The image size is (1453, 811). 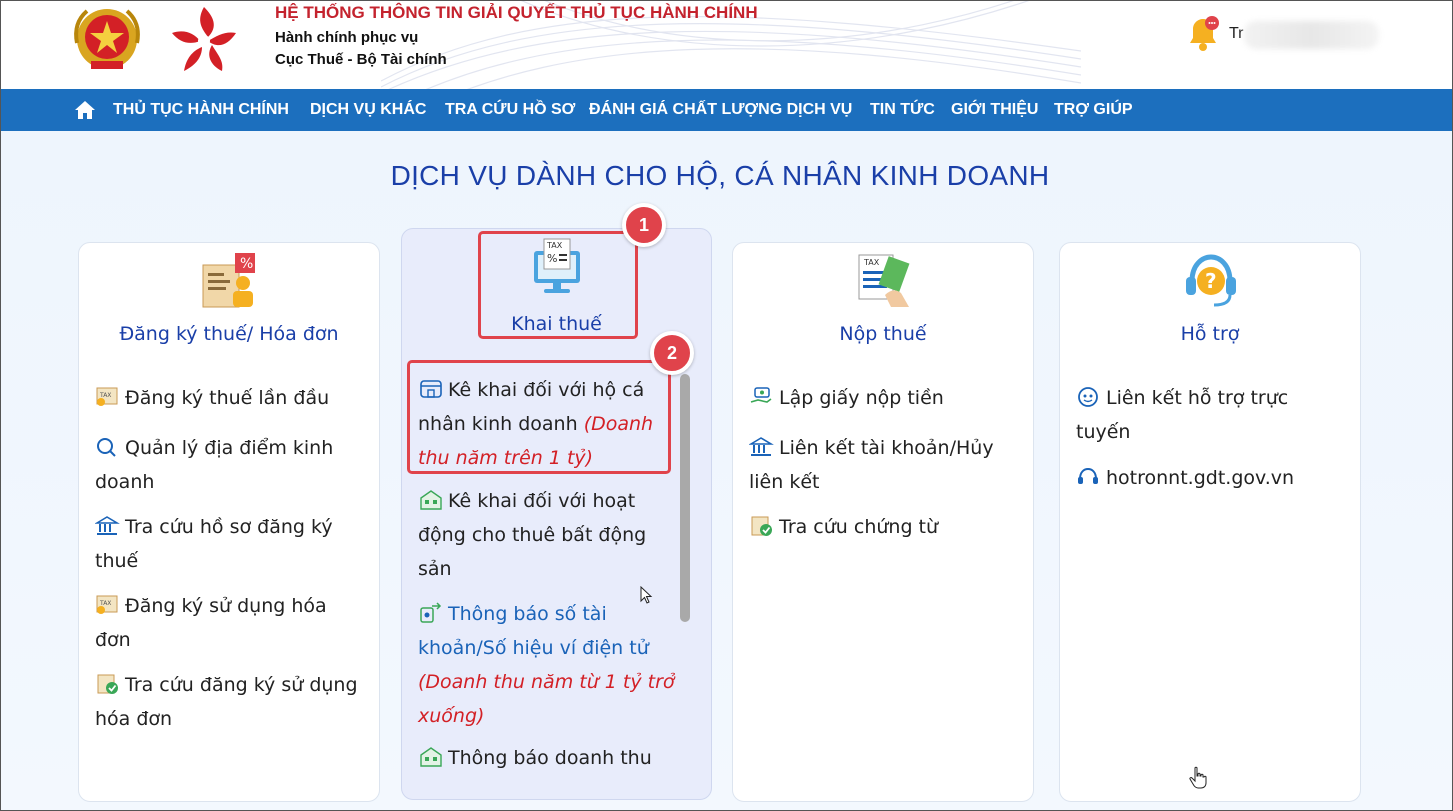 What do you see at coordinates (1211, 478) in the screenshot?
I see `list-item-hotronnt: hotronnt.gdt.gov.vn` at bounding box center [1211, 478].